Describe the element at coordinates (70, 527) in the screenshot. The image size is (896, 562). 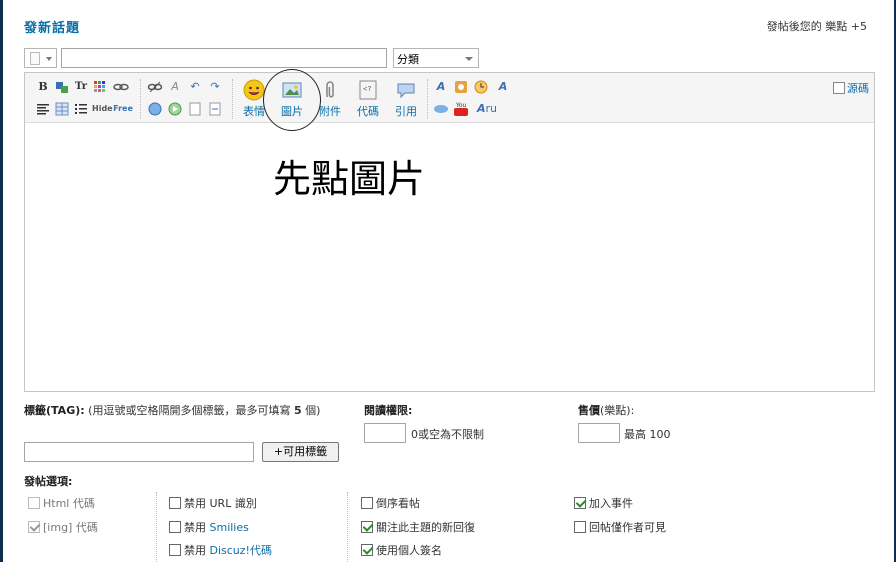
I see `option-label: [img] 代碼` at that location.